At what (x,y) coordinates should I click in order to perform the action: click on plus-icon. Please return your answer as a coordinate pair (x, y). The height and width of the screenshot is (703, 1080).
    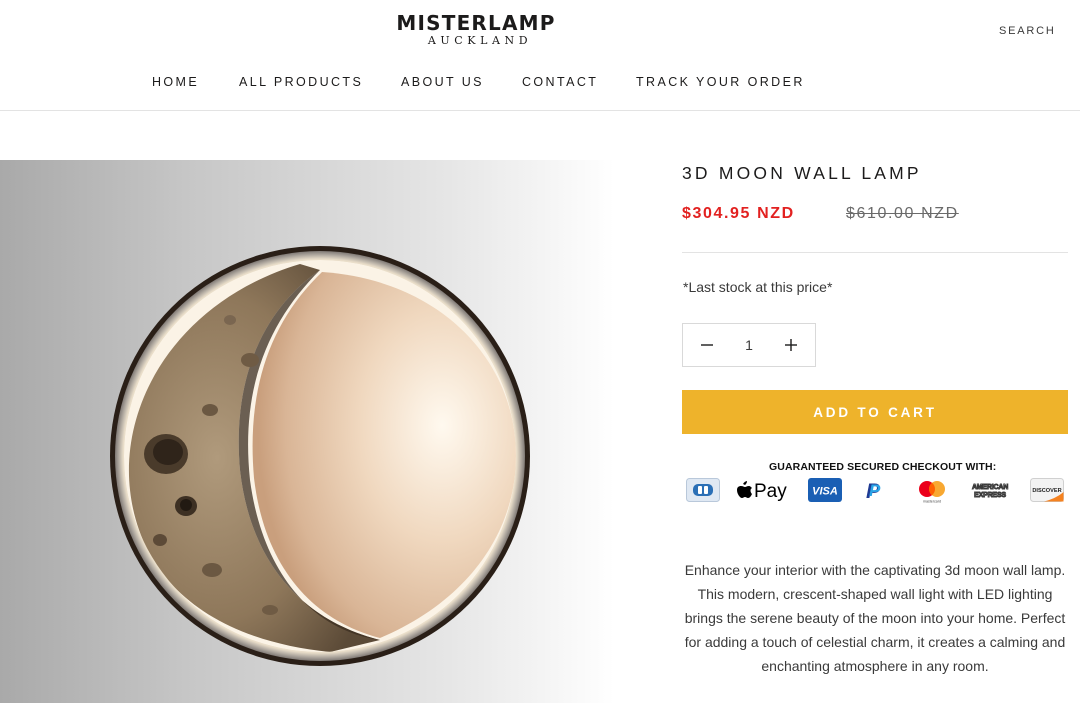
    Looking at the image, I should click on (791, 345).